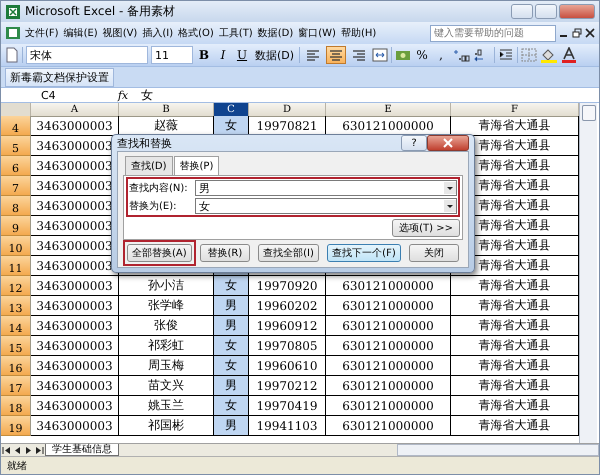  I want to click on window-title: Microsoft Excel - 备用素材, so click(100, 11).